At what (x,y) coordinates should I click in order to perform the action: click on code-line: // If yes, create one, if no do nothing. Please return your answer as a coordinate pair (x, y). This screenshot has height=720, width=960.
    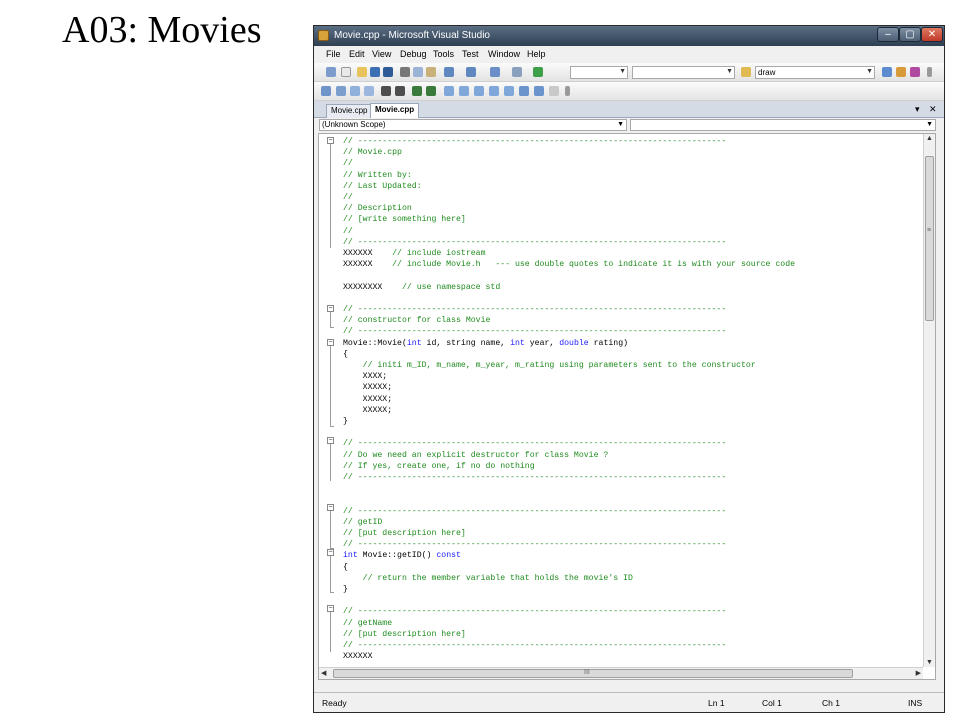
    Looking at the image, I should click on (439, 466).